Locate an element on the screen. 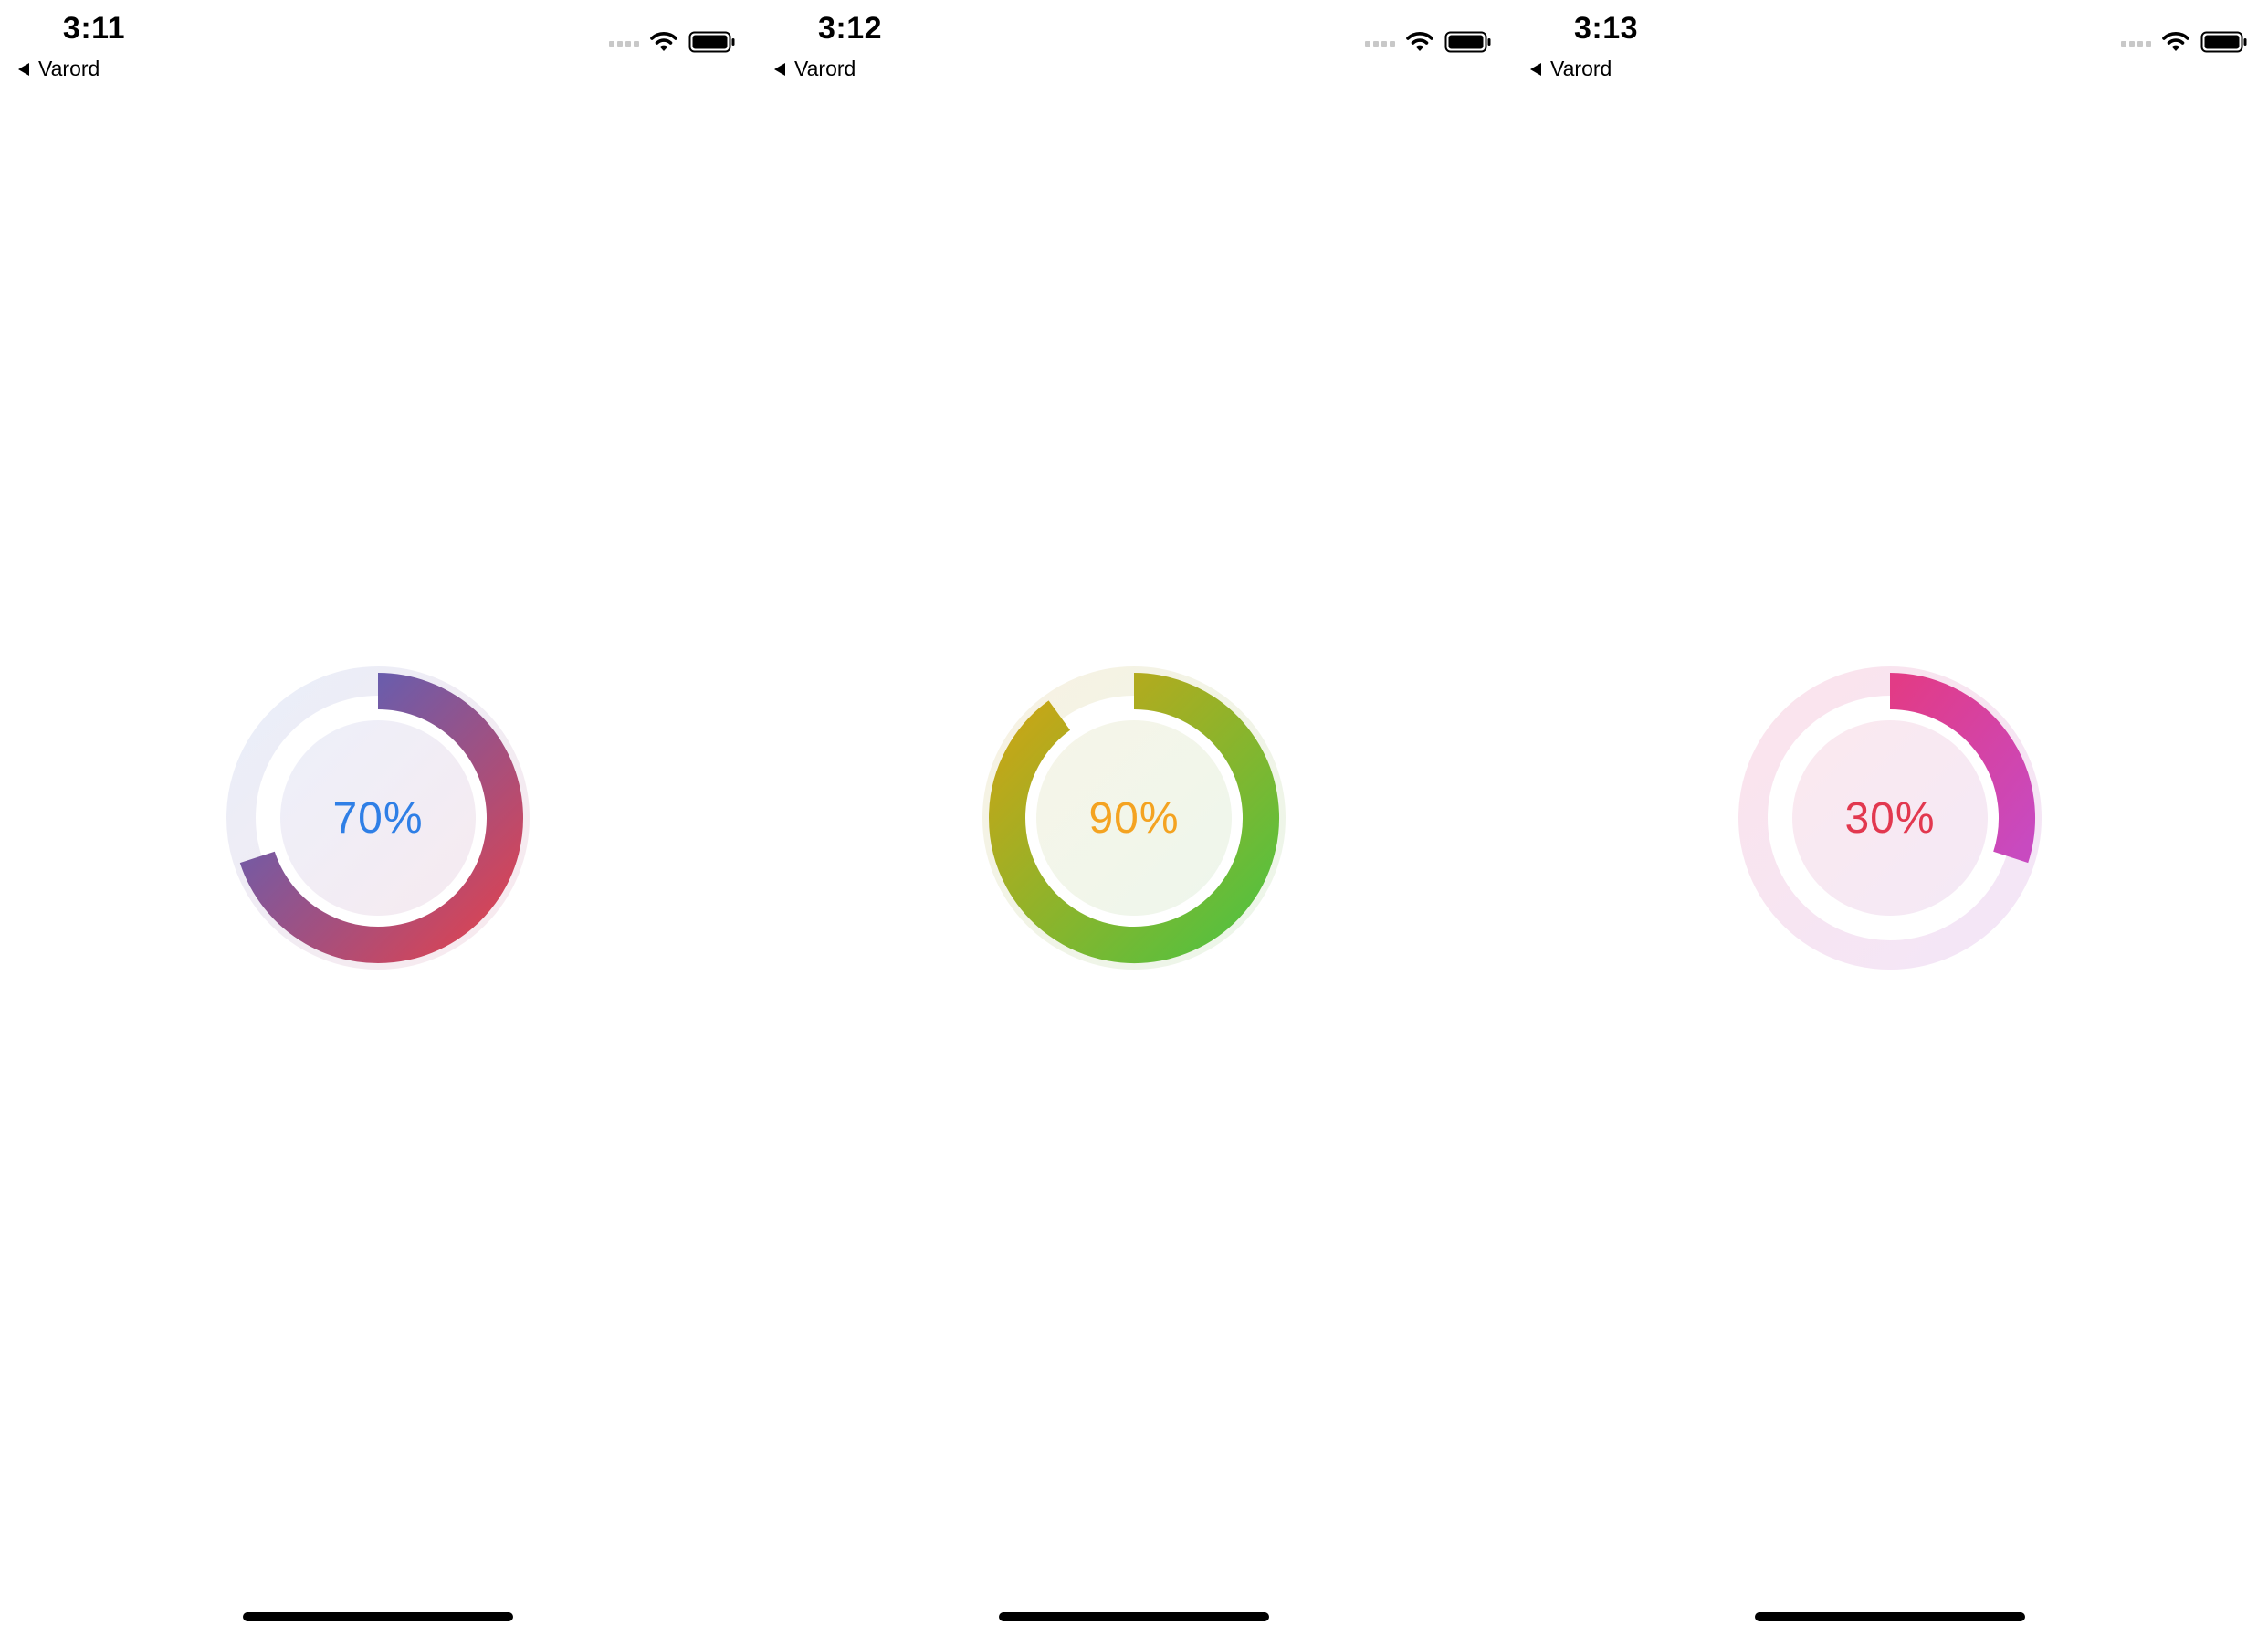 The image size is (2268, 1636). progress-ring: 90% is located at coordinates (1134, 818).